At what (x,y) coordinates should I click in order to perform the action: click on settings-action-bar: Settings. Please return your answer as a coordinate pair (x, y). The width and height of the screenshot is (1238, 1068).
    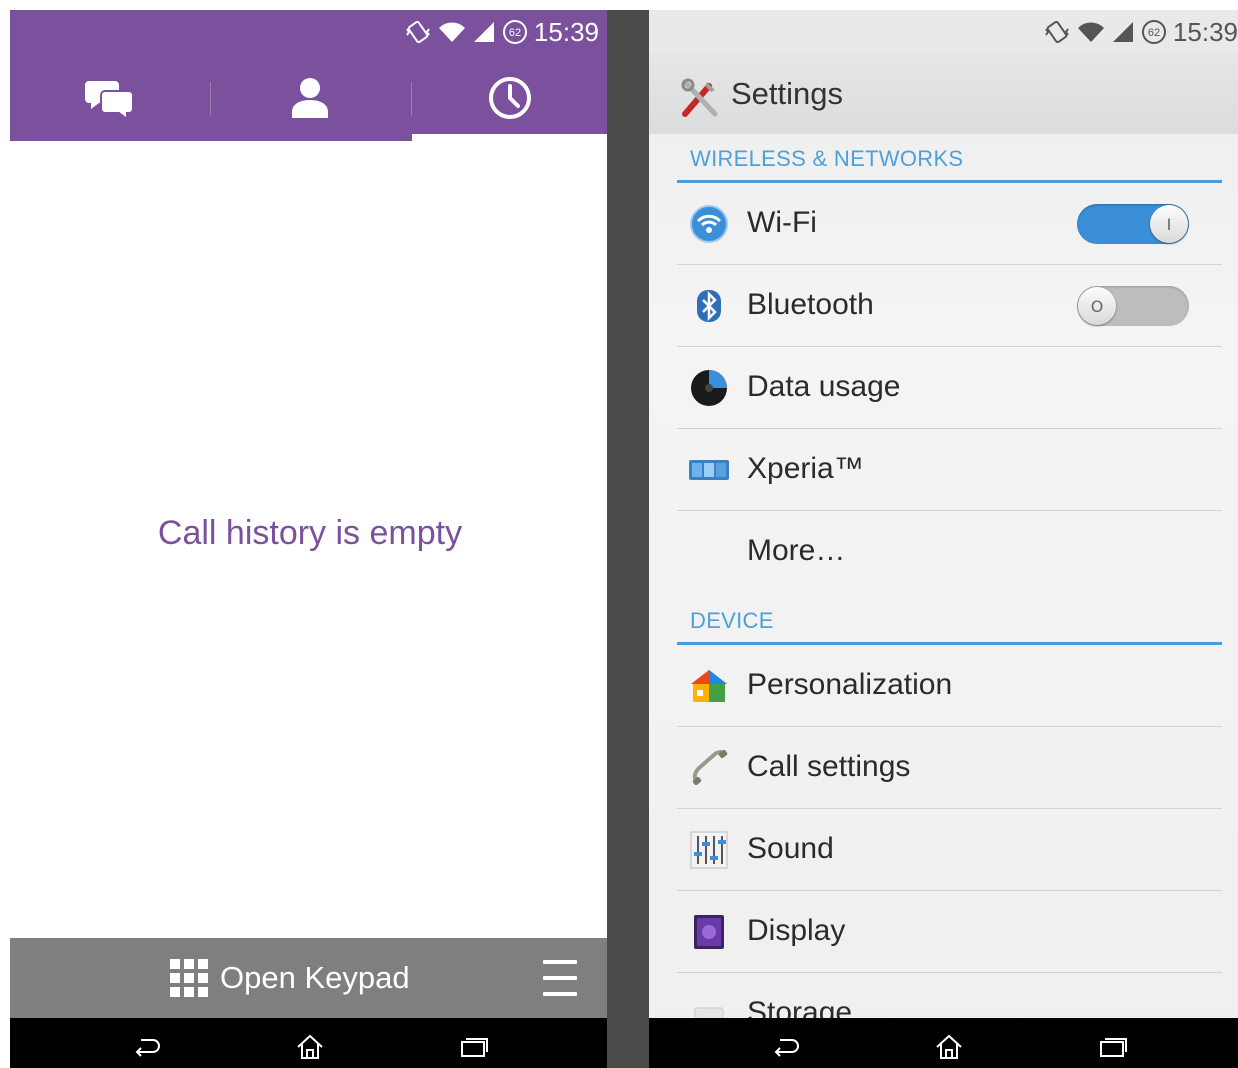
    Looking at the image, I should click on (943, 94).